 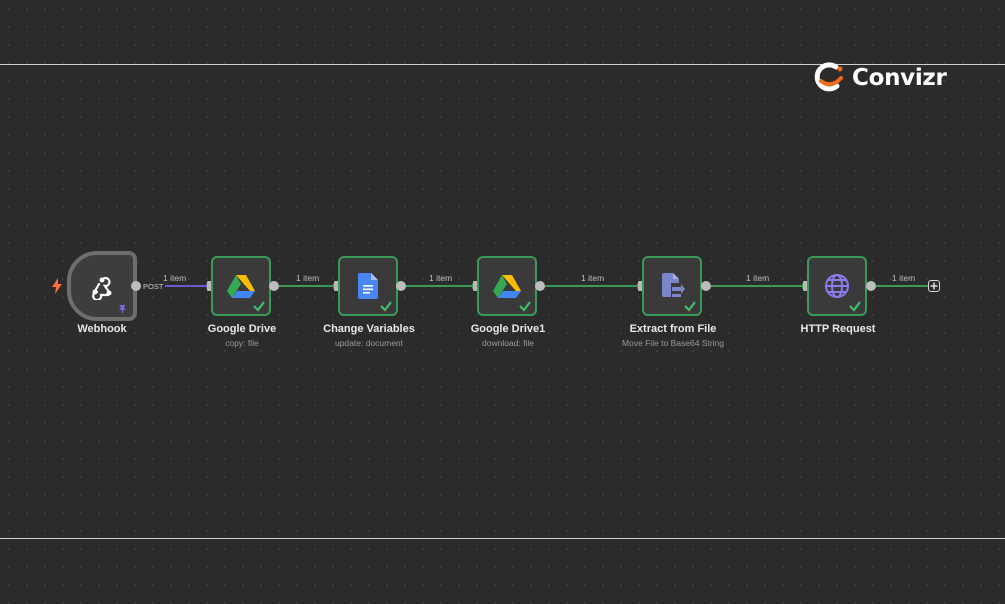 I want to click on node-http-request, so click(x=837, y=286).